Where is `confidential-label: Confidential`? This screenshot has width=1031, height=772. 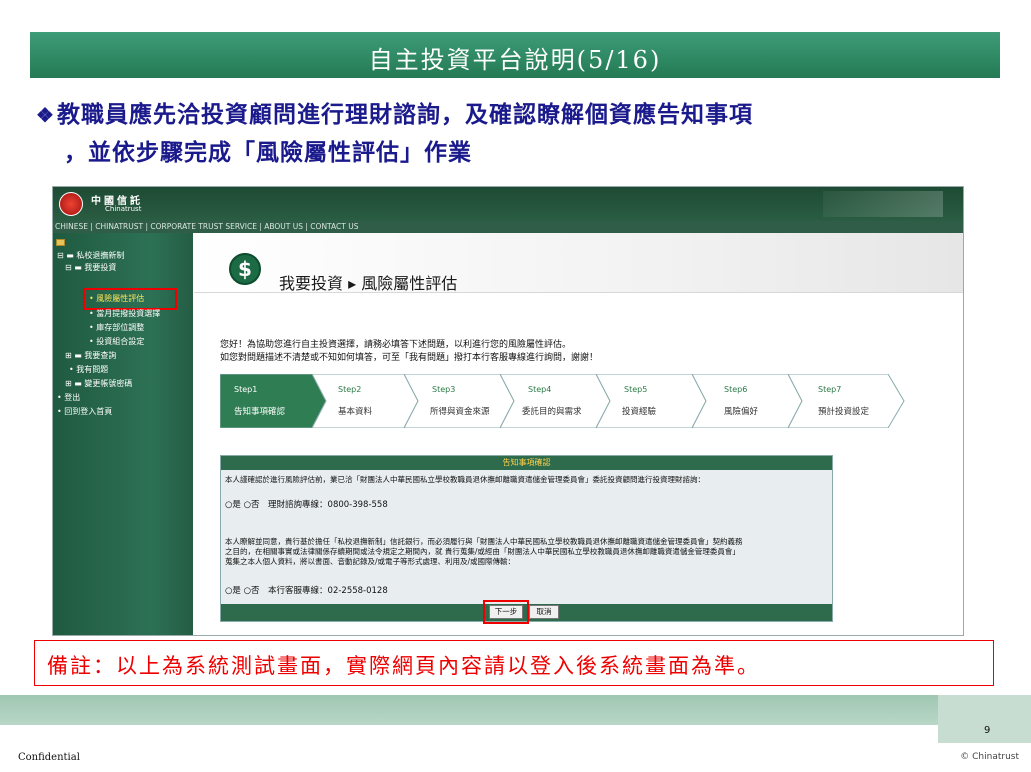
confidential-label: Confidential is located at coordinates (49, 757).